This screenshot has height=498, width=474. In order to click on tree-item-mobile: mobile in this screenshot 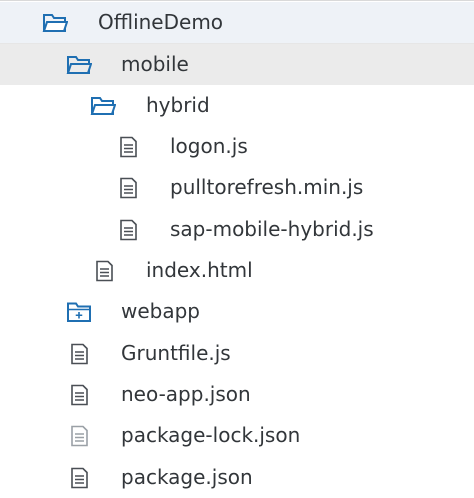, I will do `click(237, 64)`.